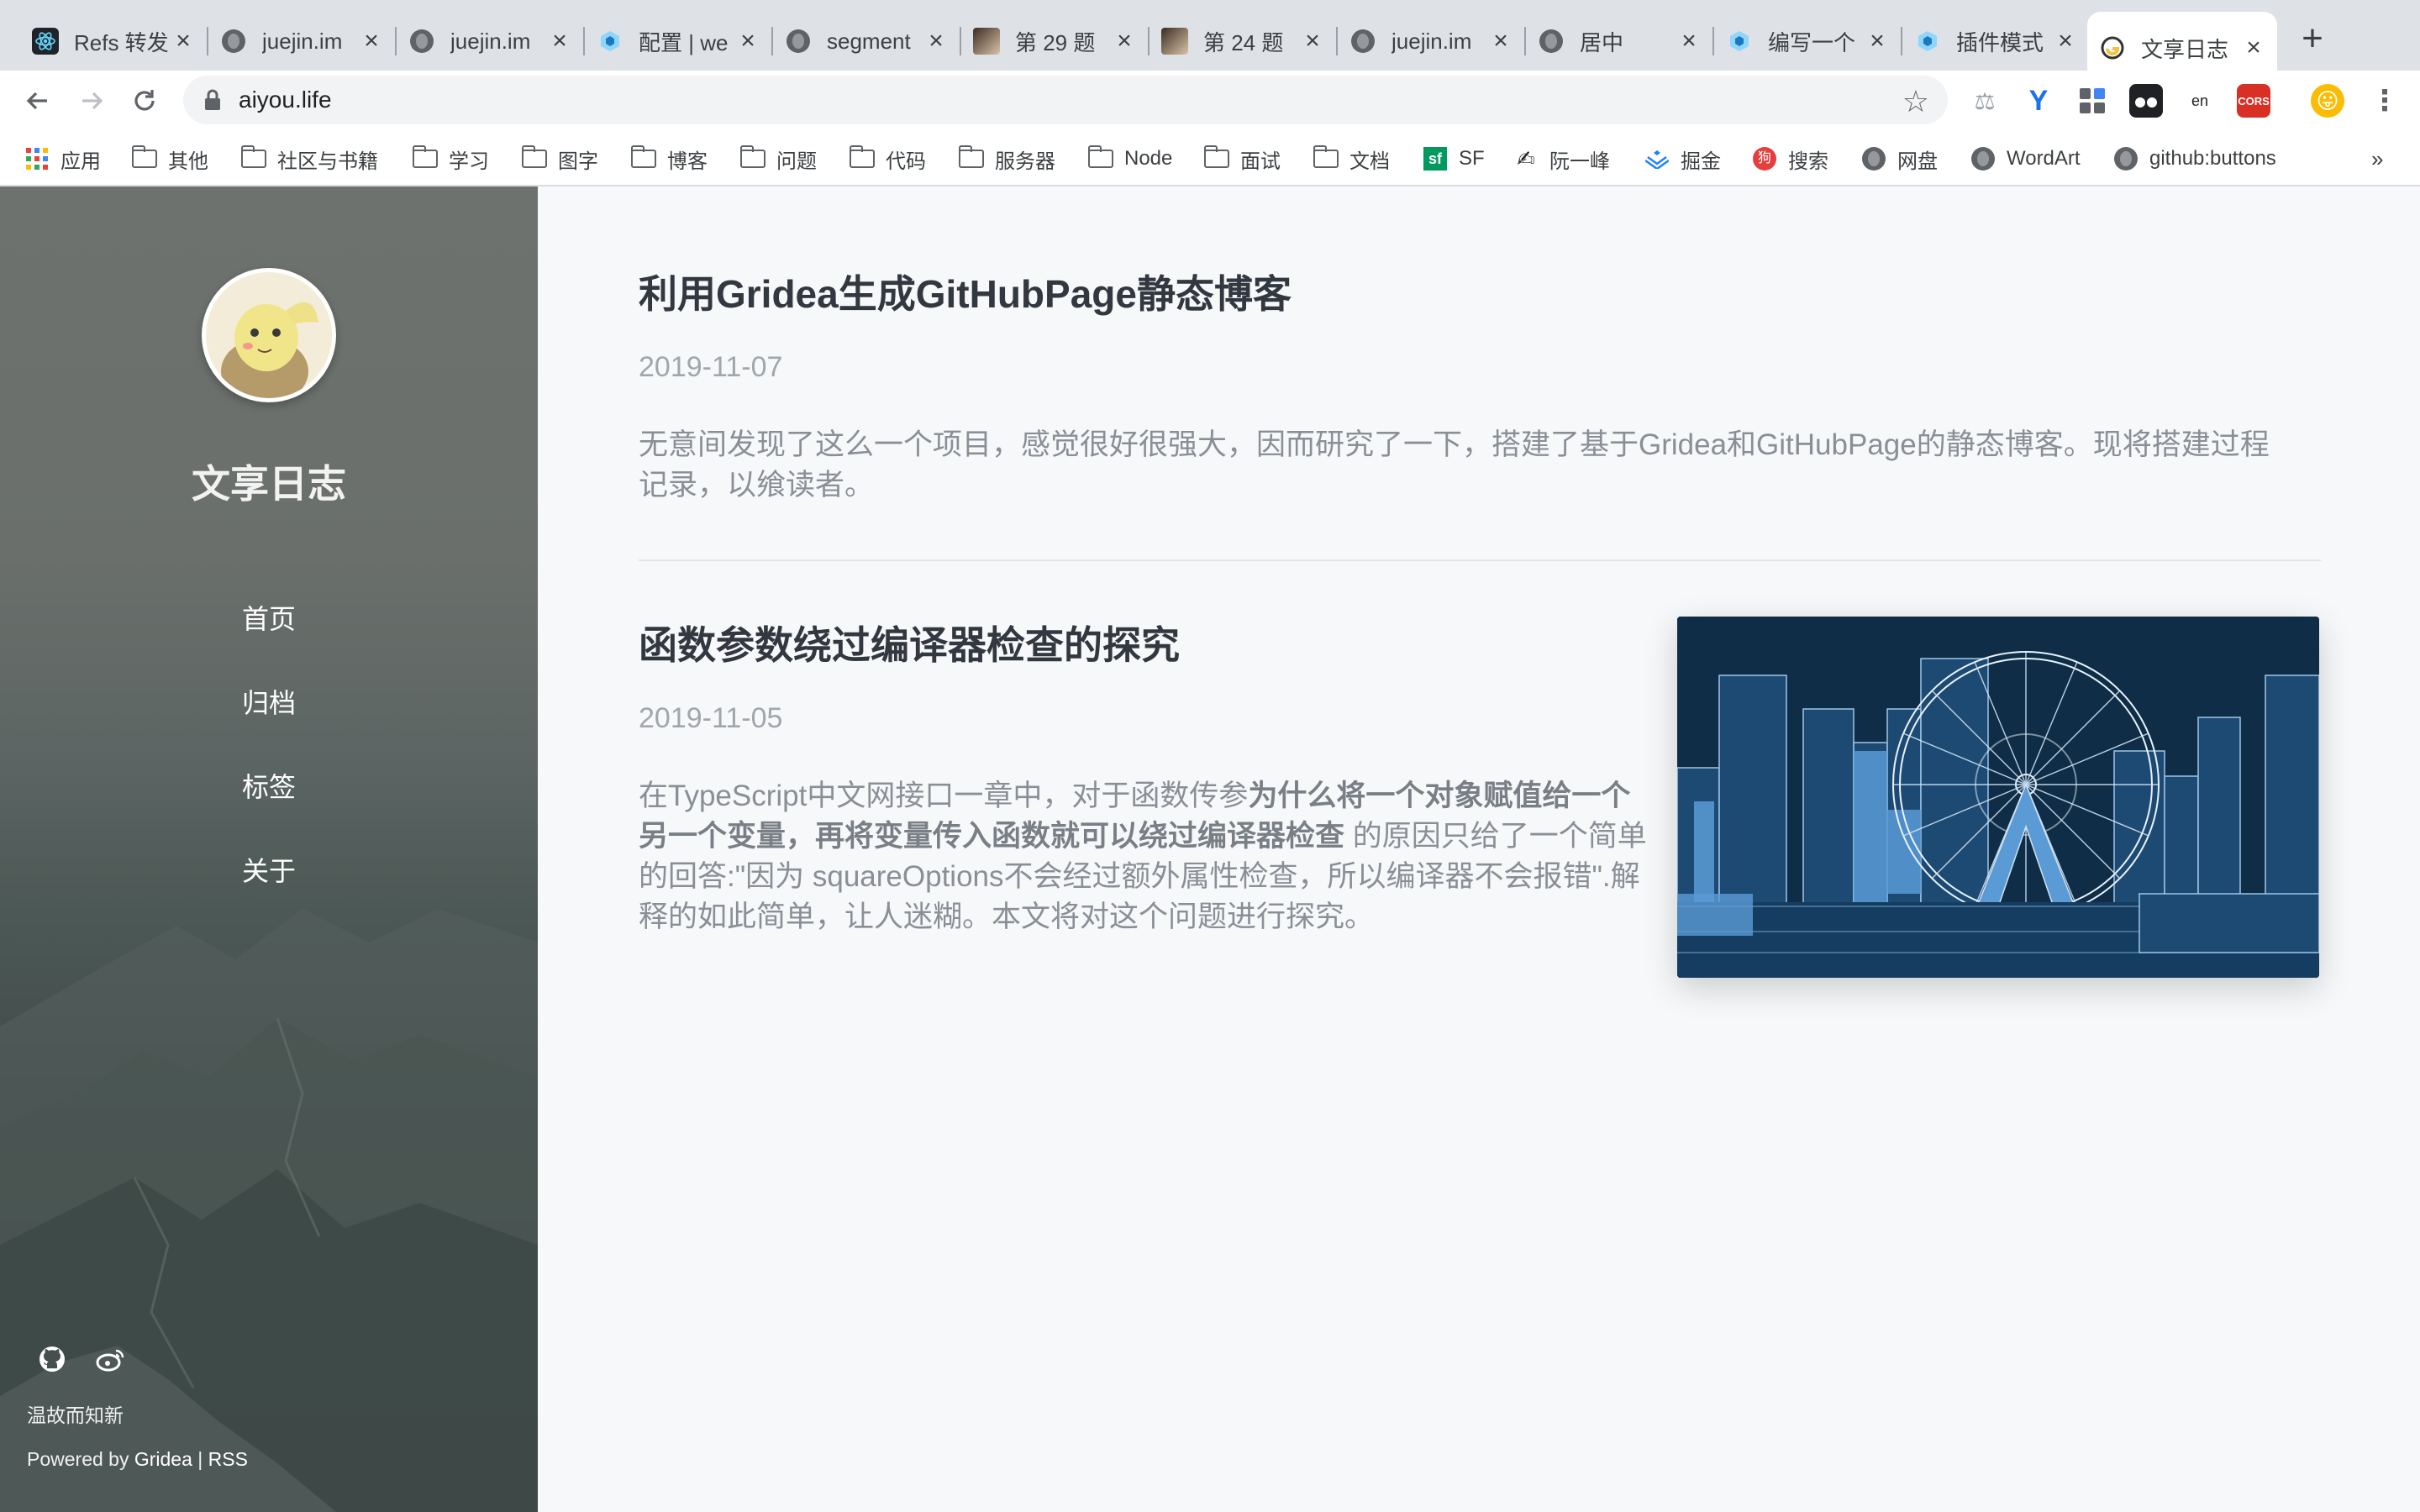 Image resolution: width=2420 pixels, height=1512 pixels. What do you see at coordinates (2112, 47) in the screenshot?
I see `gridea-icon` at bounding box center [2112, 47].